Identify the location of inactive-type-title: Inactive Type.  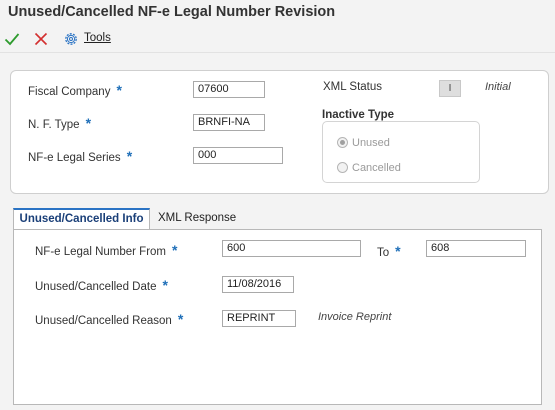
(358, 115).